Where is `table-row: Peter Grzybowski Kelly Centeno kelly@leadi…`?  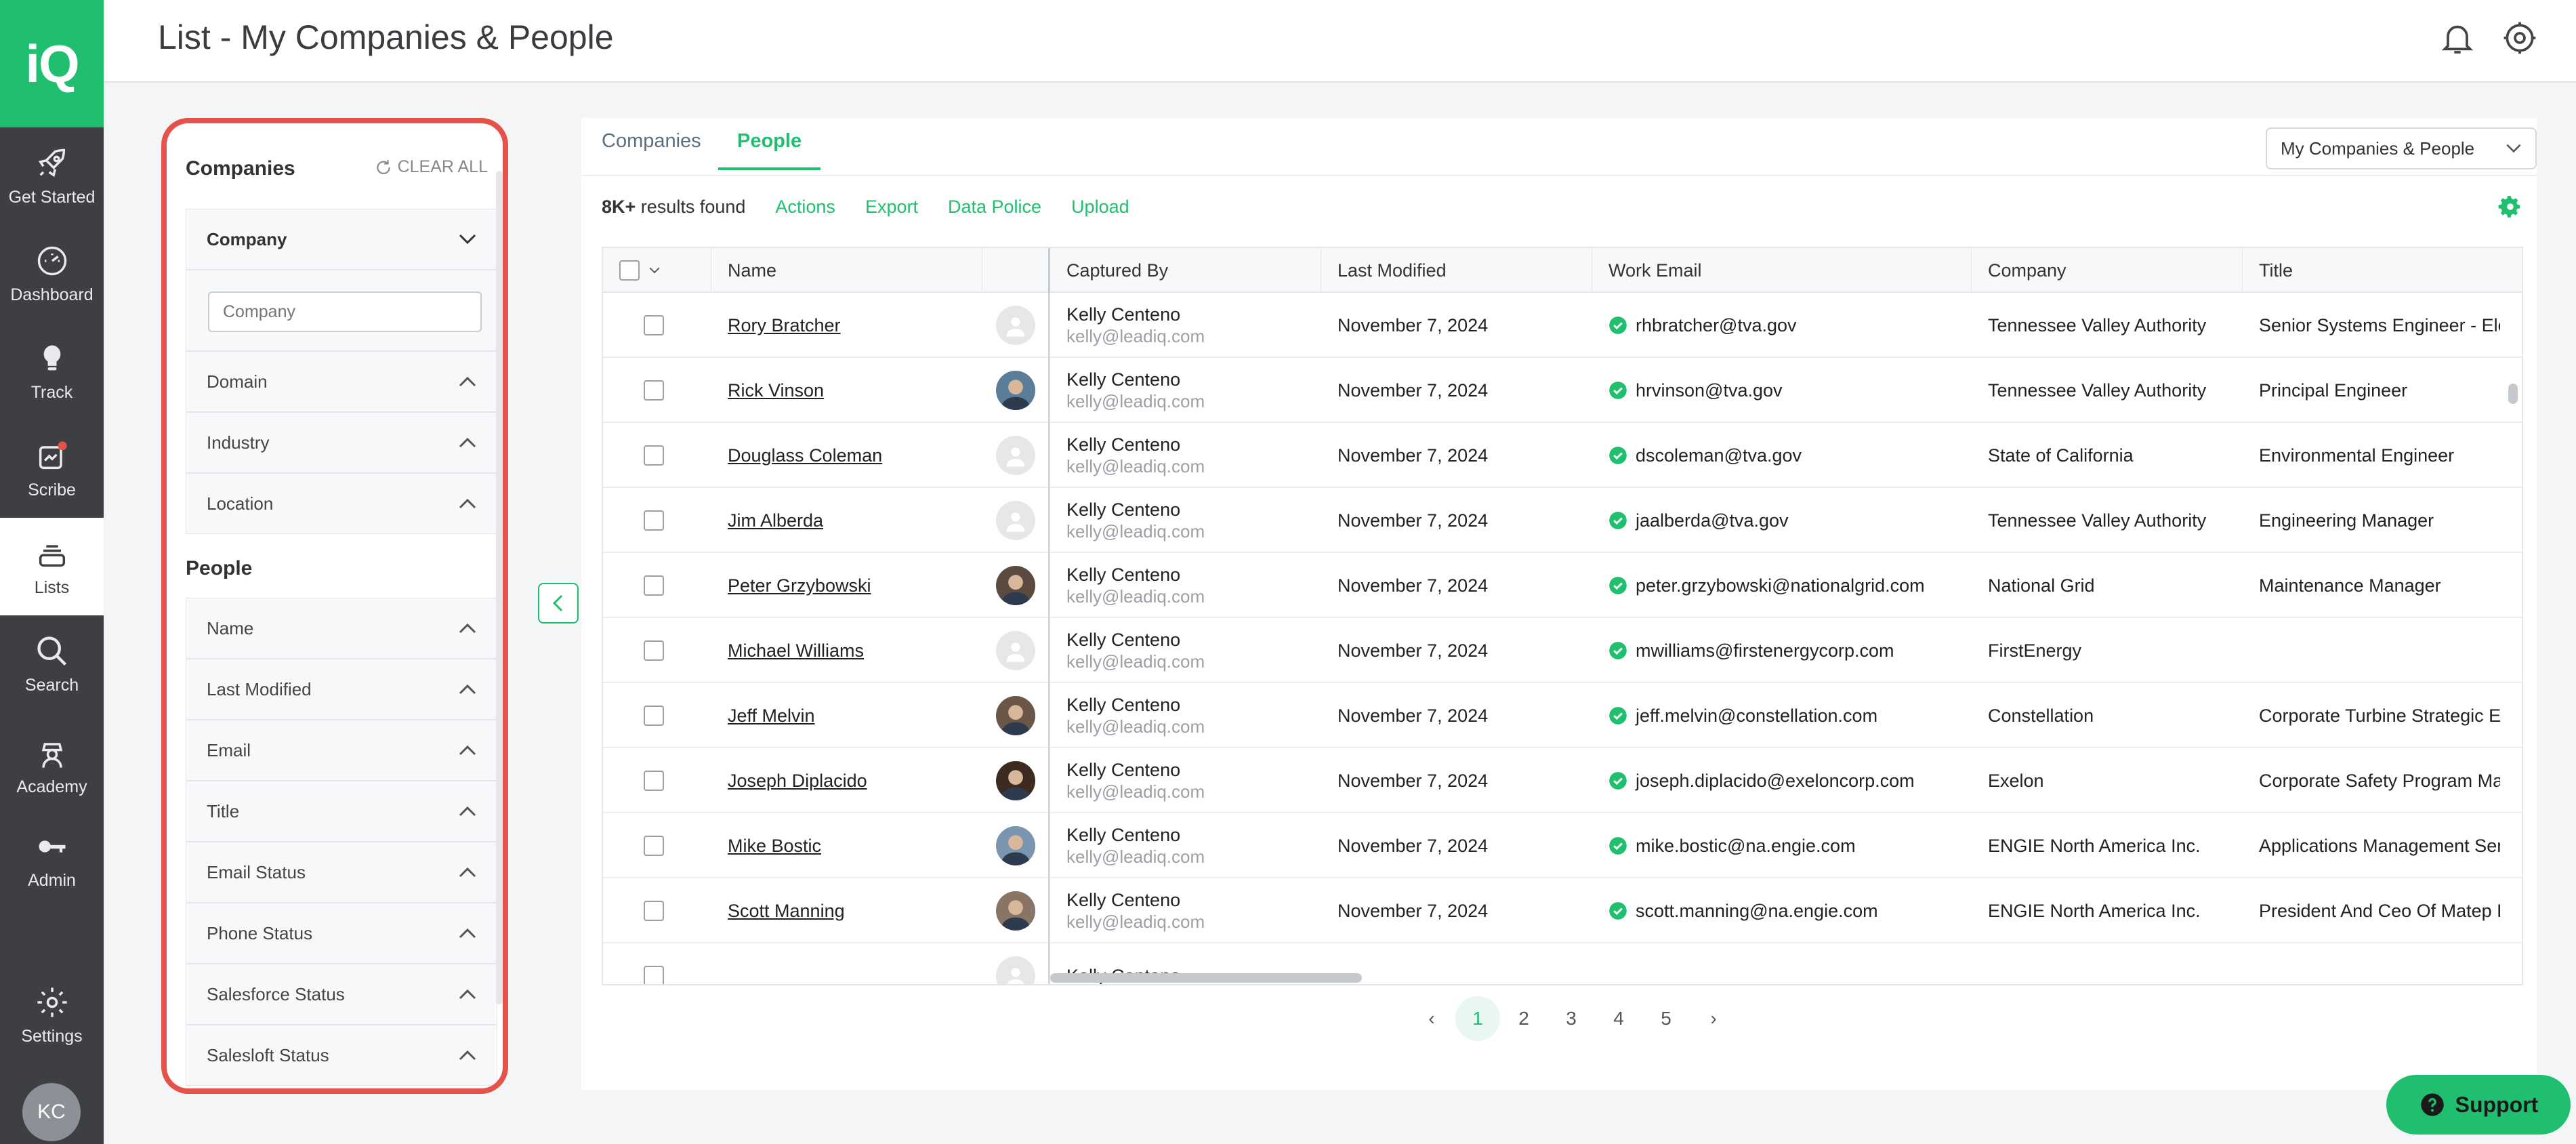
table-row: Peter Grzybowski Kelly Centeno kelly@leadi… is located at coordinates (1562, 585).